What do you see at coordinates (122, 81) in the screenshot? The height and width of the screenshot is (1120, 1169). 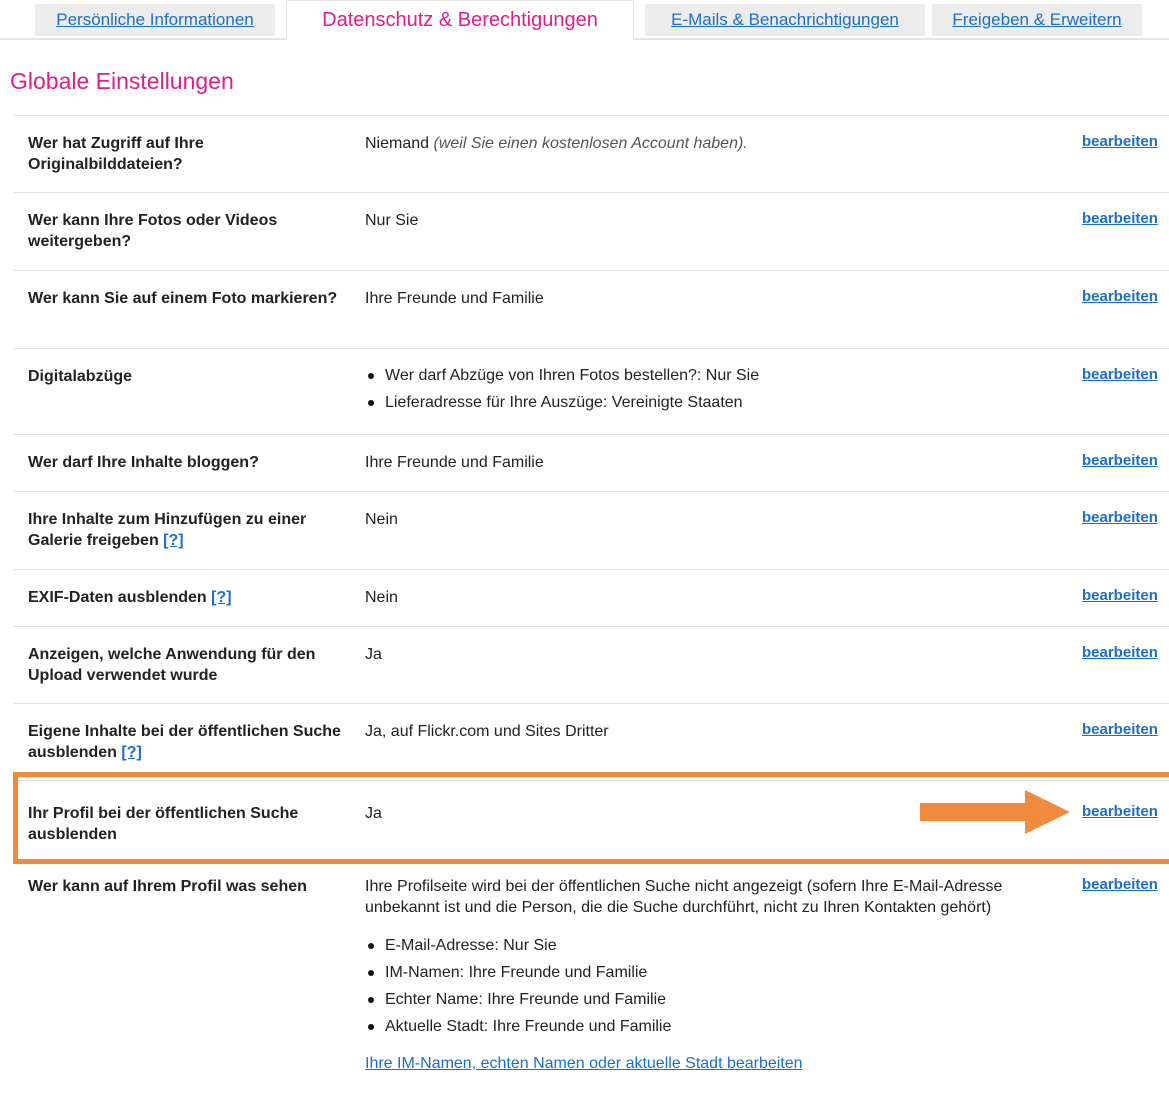 I see `section-title: Globale Einstellungen` at bounding box center [122, 81].